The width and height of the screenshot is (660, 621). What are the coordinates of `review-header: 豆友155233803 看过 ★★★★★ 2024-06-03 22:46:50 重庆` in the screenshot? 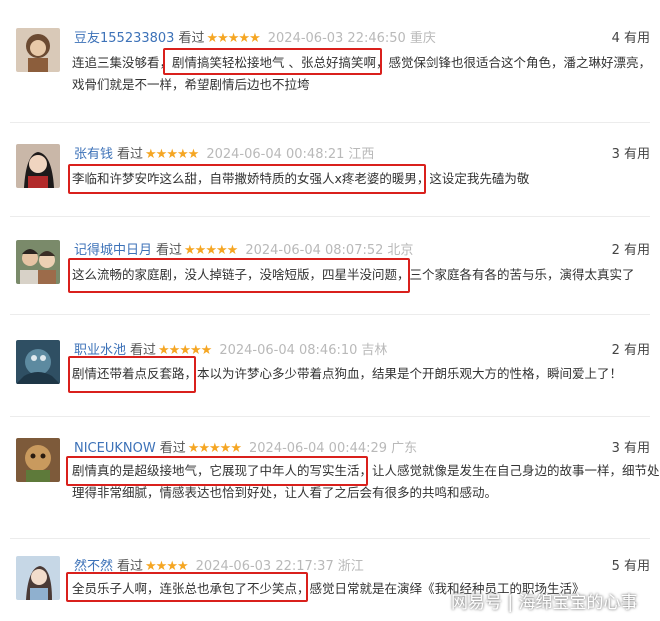 It's located at (255, 39).